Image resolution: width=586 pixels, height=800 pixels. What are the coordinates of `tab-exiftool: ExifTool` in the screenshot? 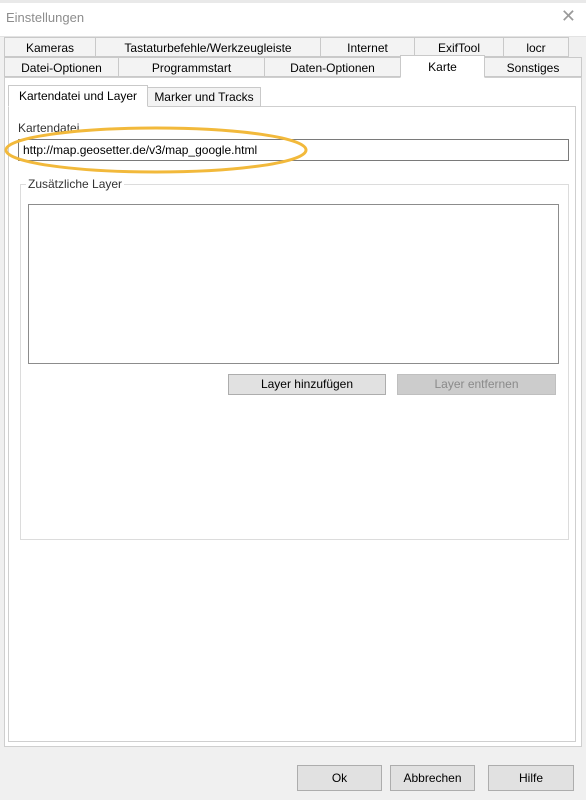 It's located at (459, 47).